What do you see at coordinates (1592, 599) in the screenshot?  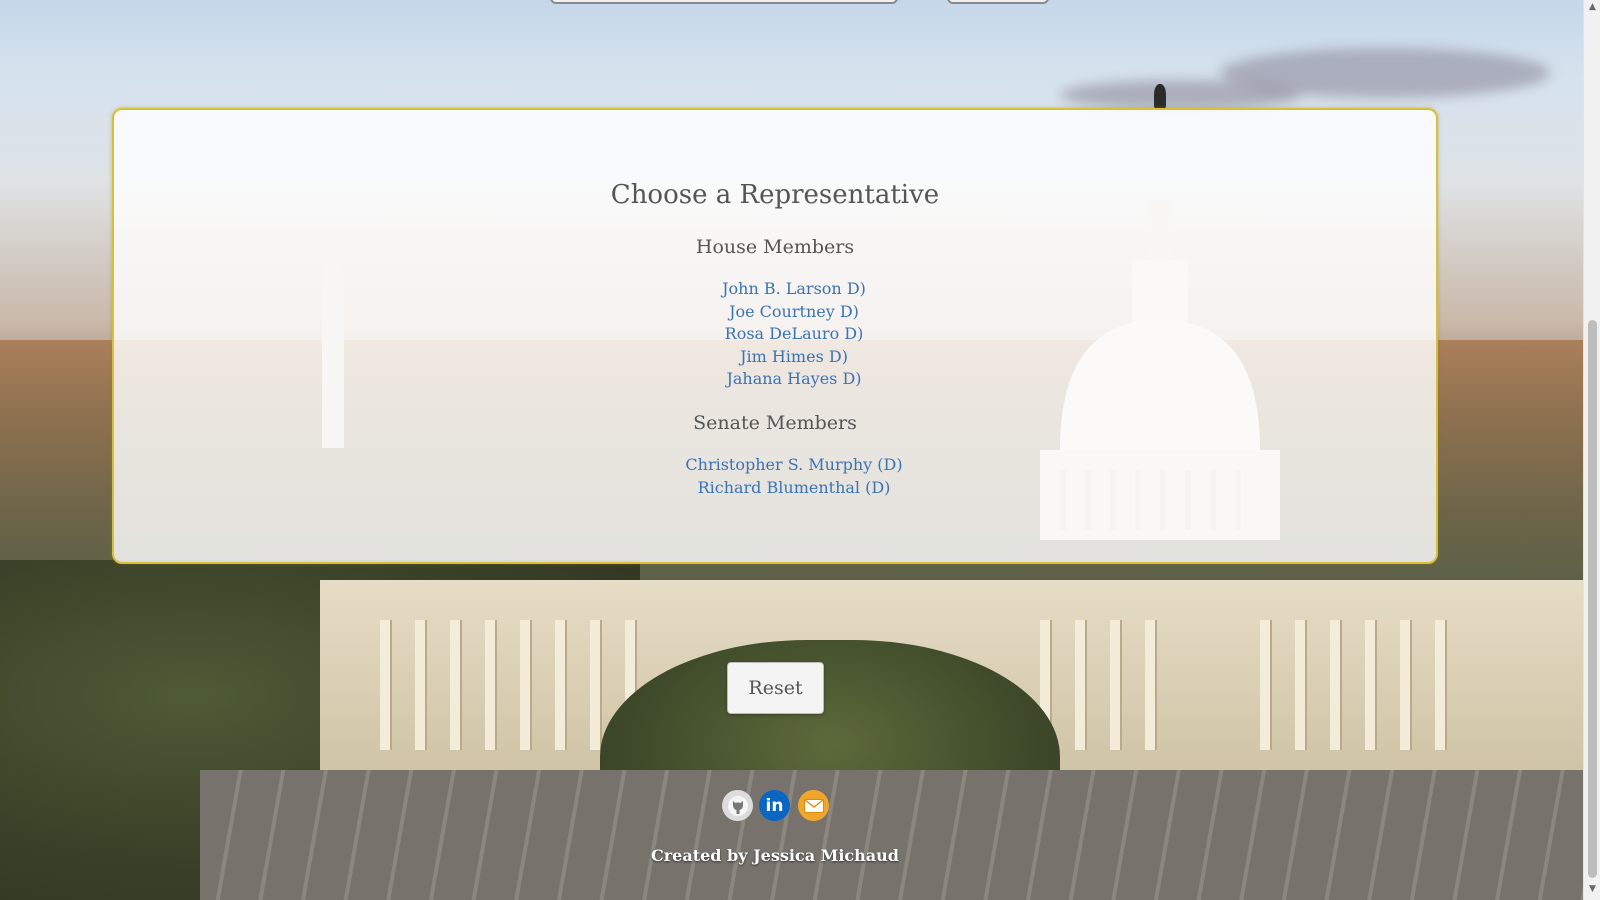 I see `scrollbar-thumb` at bounding box center [1592, 599].